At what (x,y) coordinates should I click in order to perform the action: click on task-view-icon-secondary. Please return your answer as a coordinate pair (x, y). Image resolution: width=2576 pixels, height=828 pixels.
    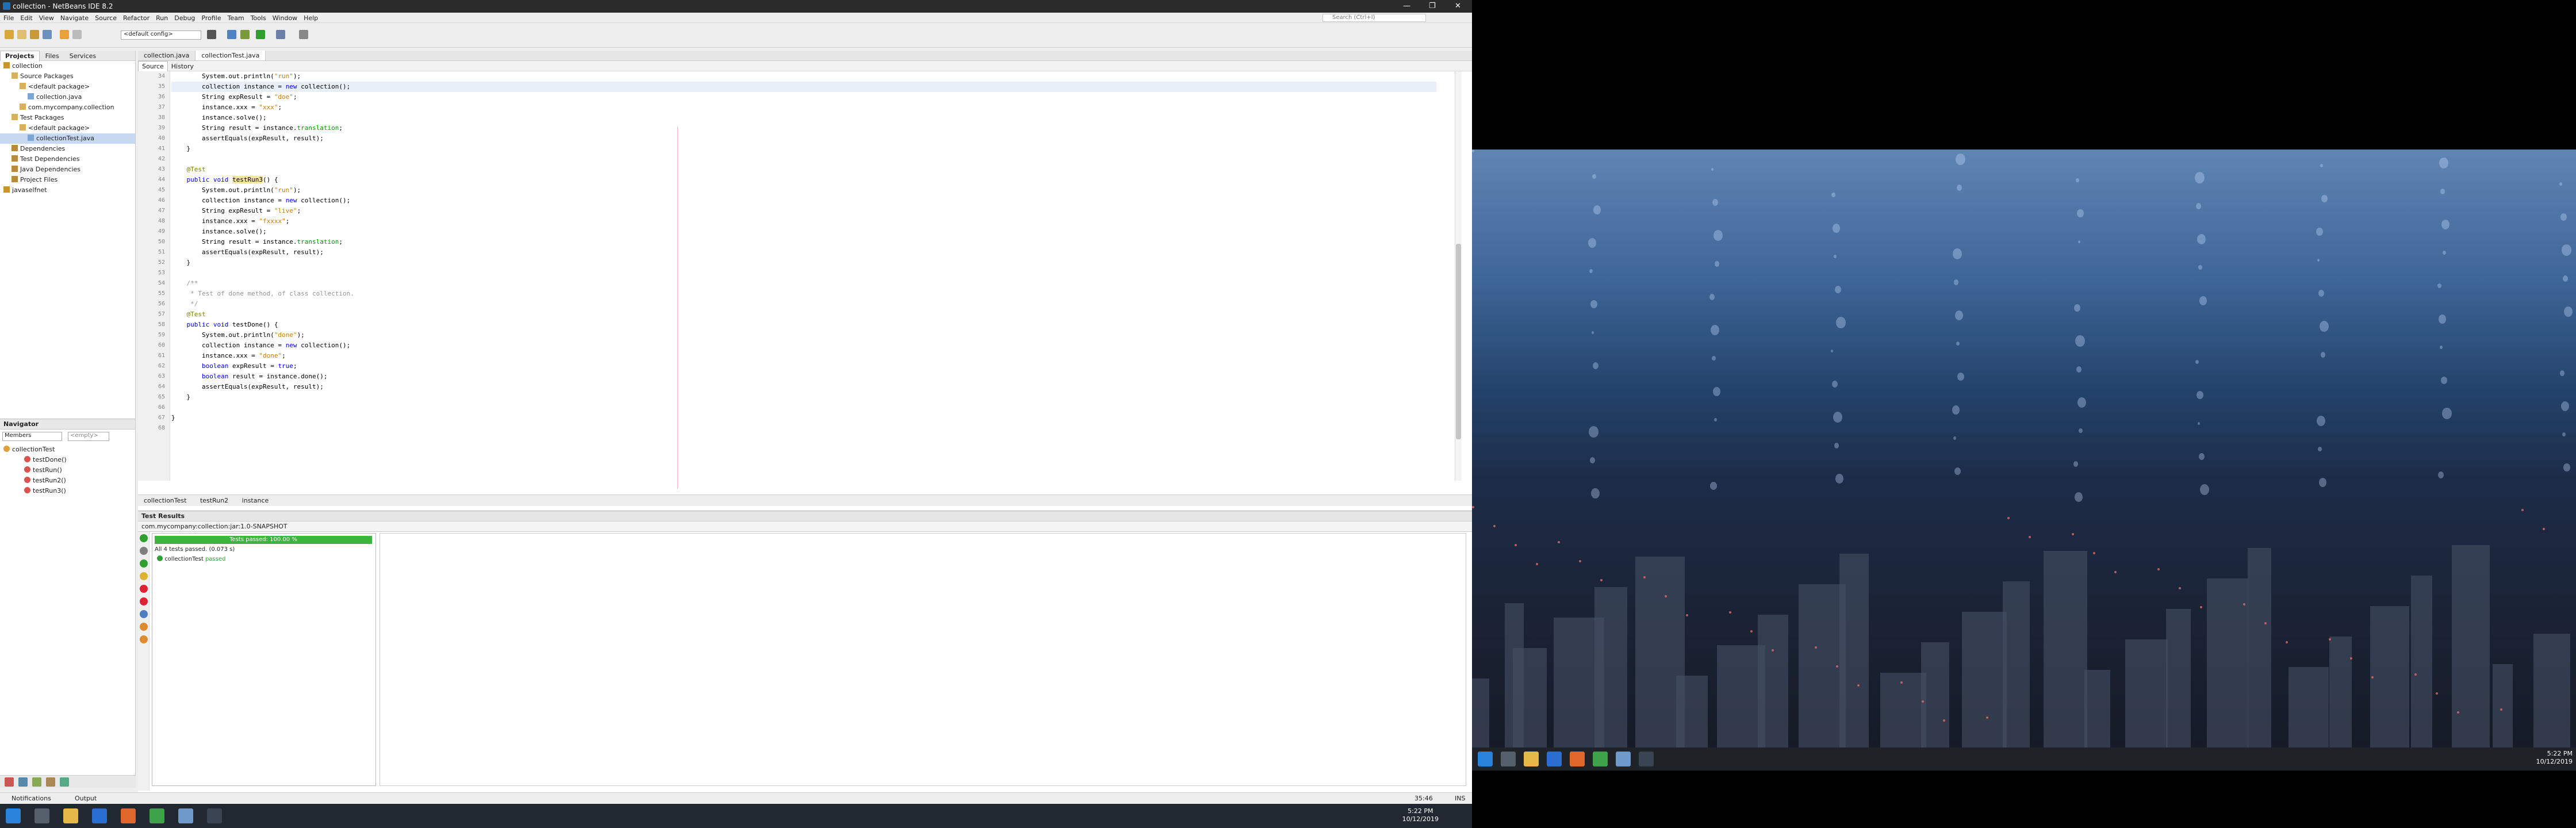
    Looking at the image, I should click on (1508, 759).